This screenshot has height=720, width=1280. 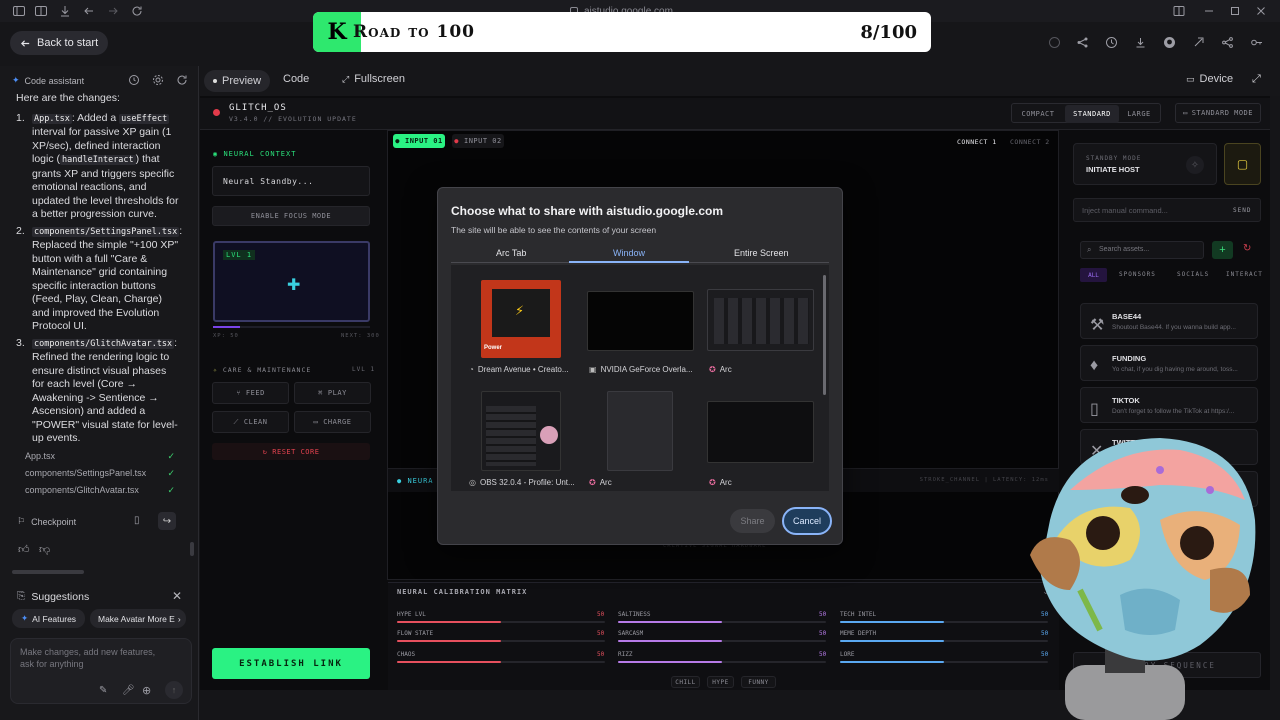 I want to click on refresh-icon, so click(x=182, y=80).